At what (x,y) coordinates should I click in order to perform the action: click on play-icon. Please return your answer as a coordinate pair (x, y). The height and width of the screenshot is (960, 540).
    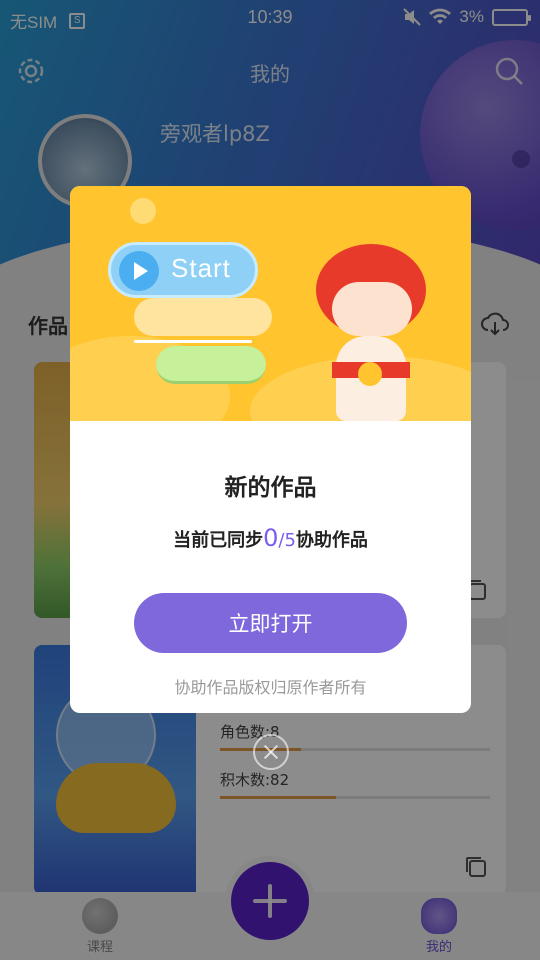
    Looking at the image, I should click on (139, 271).